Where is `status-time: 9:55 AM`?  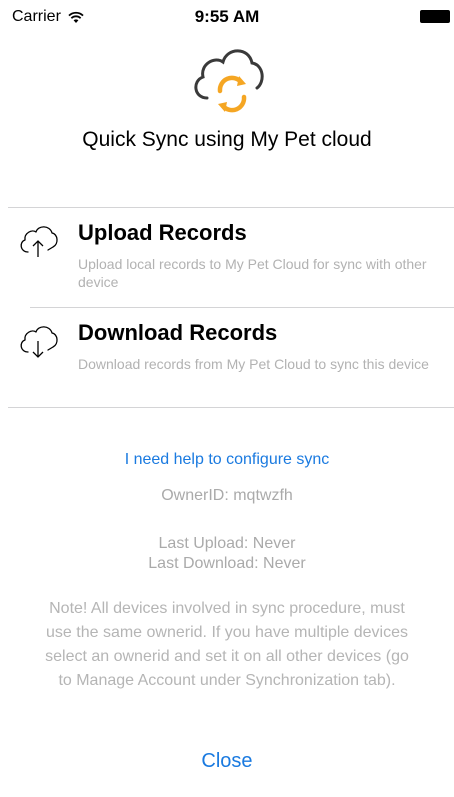 status-time: 9:55 AM is located at coordinates (227, 16).